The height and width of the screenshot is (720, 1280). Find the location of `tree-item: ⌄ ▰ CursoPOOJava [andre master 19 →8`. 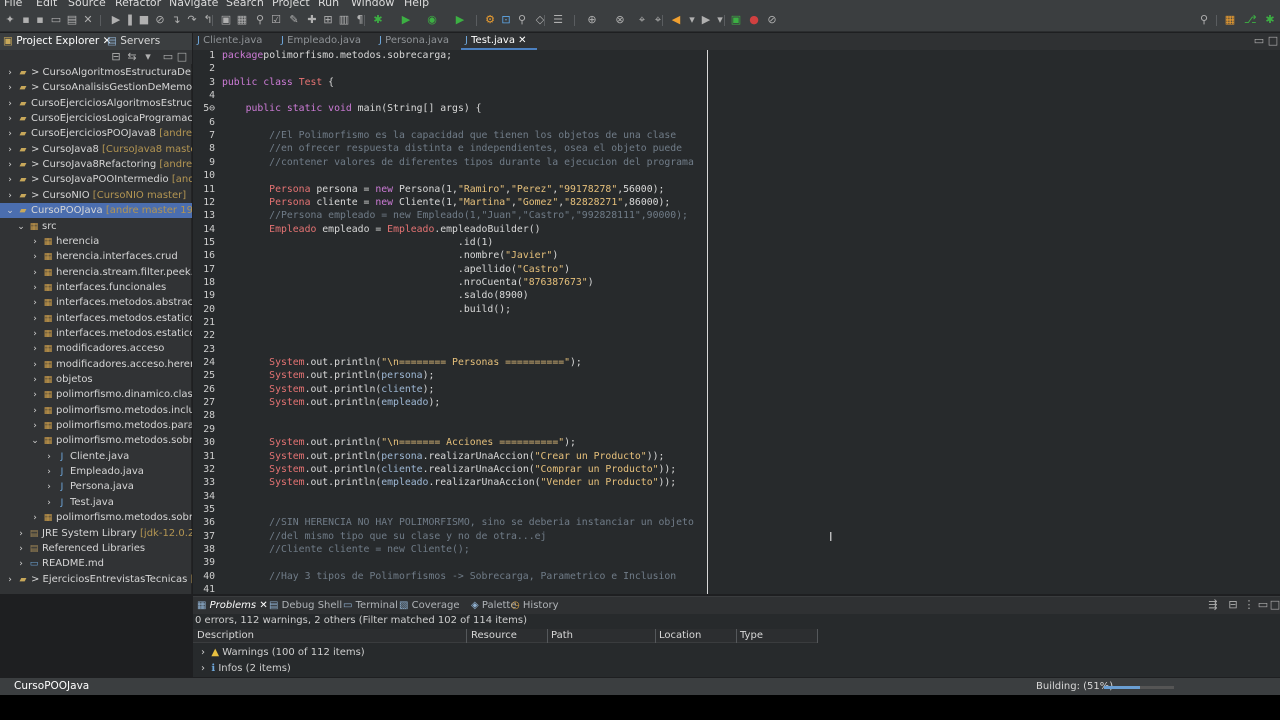

tree-item: ⌄ ▰ CursoPOOJava [andre master 19 →8 is located at coordinates (96, 211).